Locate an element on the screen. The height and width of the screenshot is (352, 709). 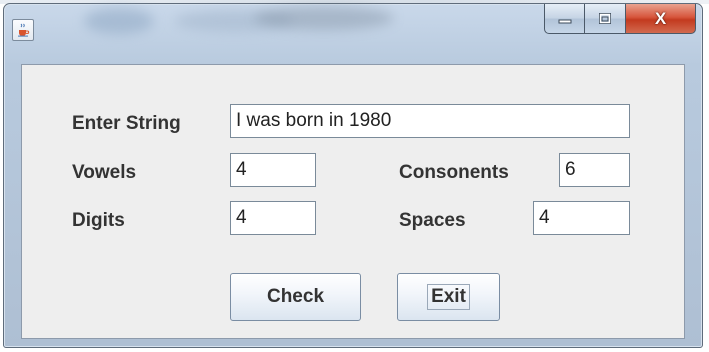
consonents-label: Consonents is located at coordinates (454, 172).